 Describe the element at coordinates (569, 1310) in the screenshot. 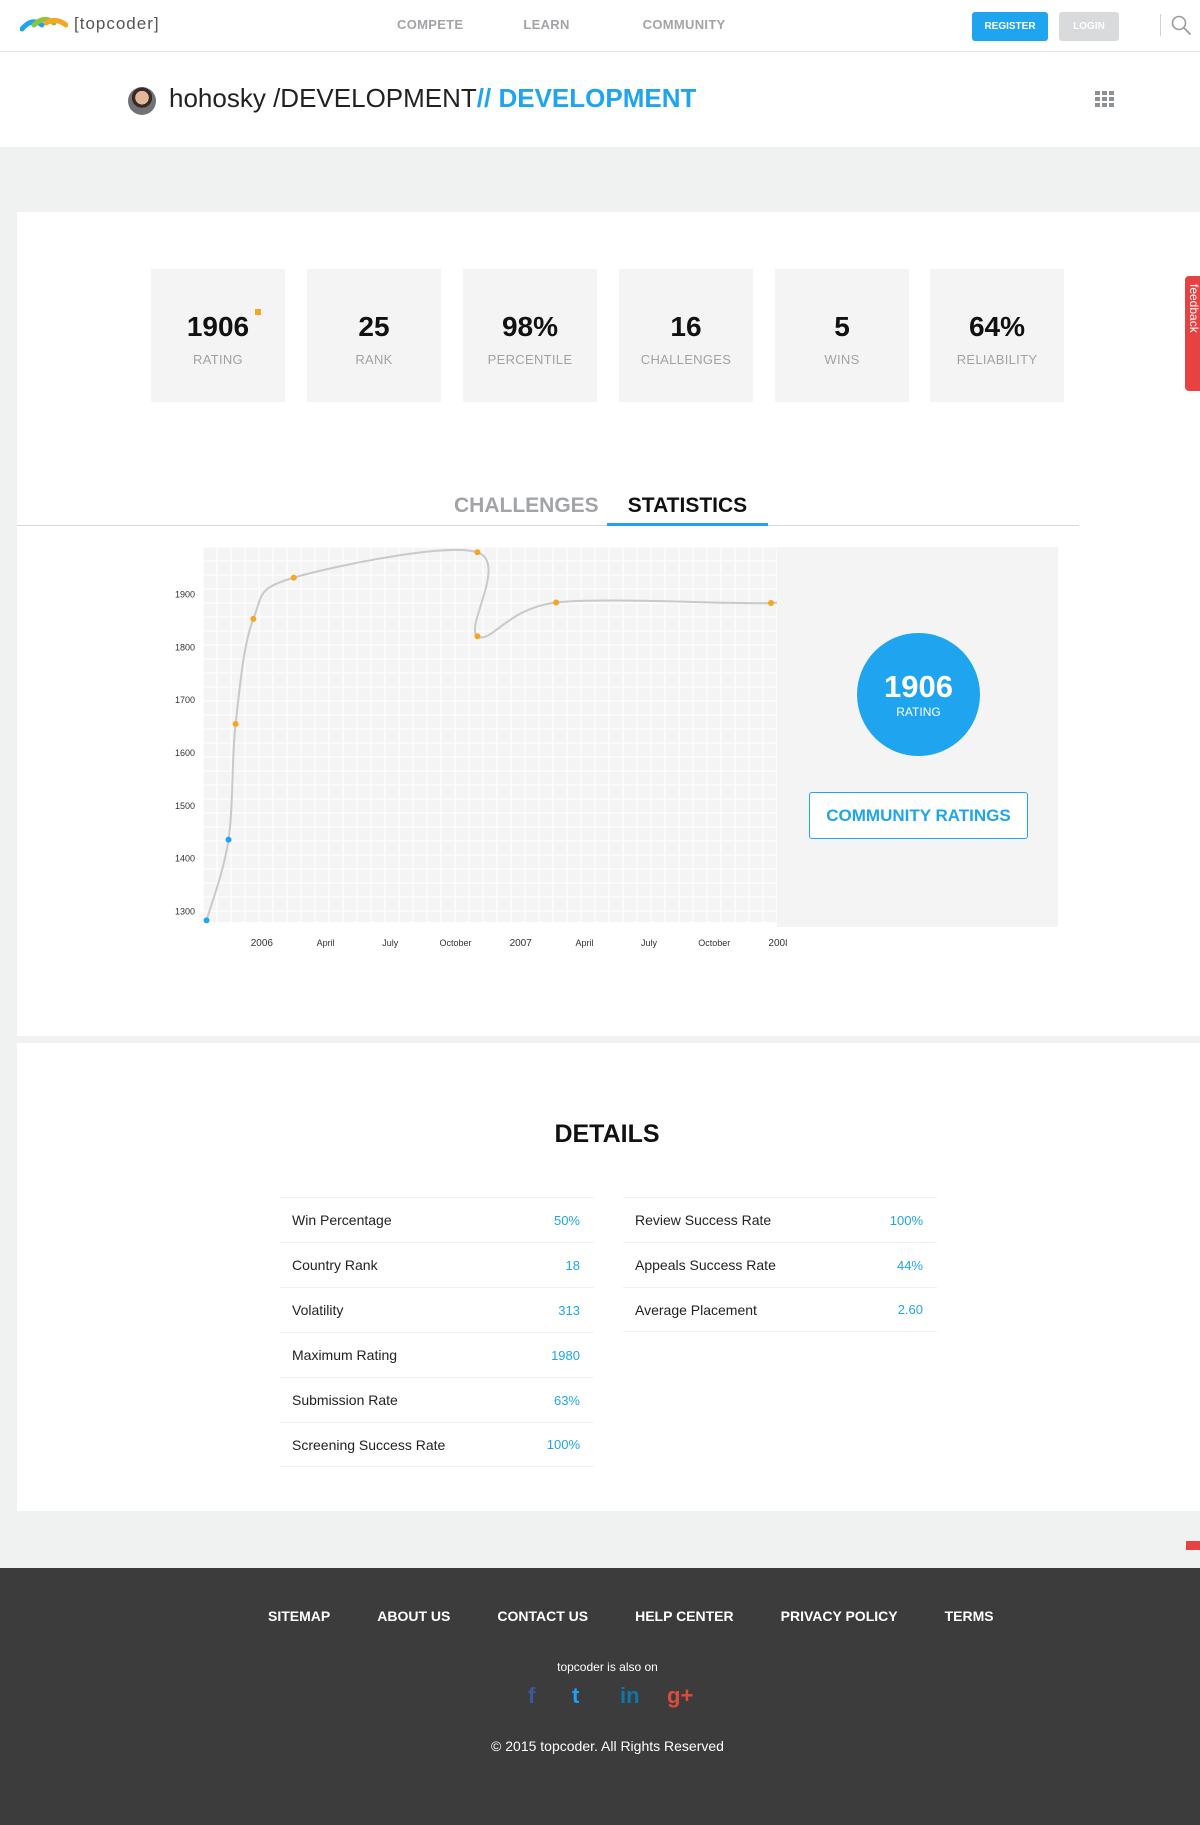

I see `details-value: 313` at that location.